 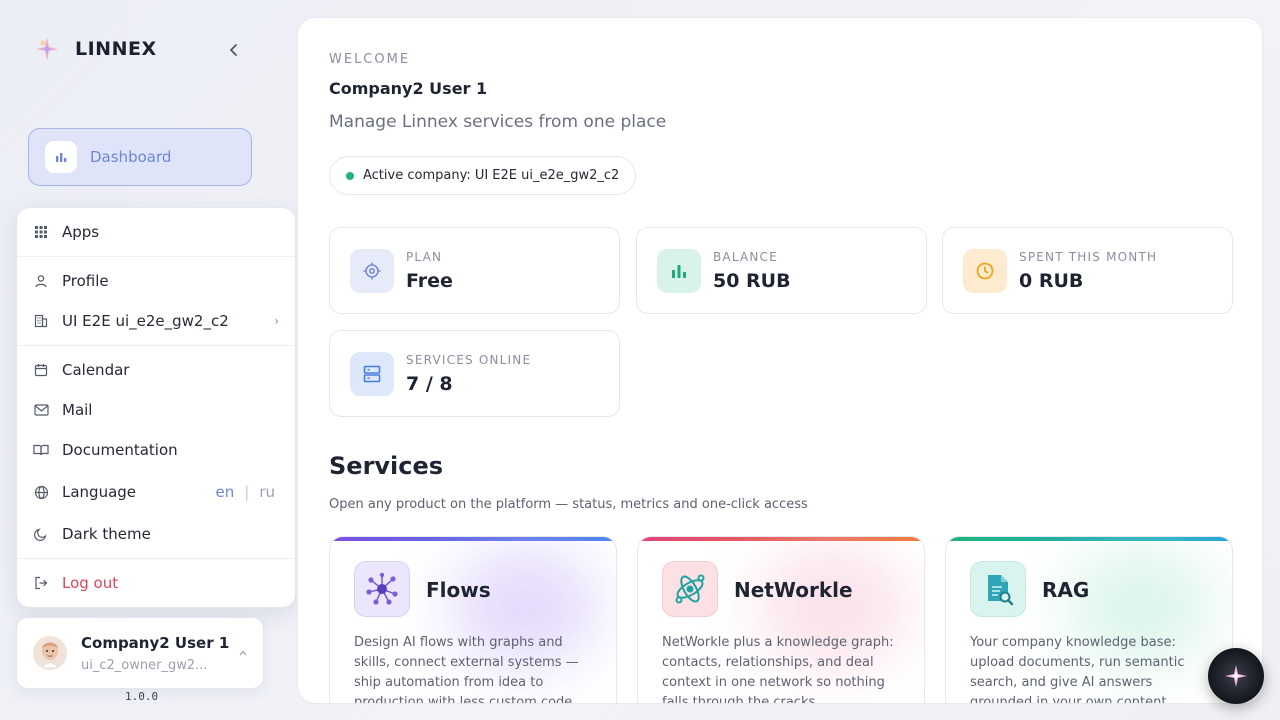 What do you see at coordinates (1051, 280) in the screenshot?
I see `stat-value: 0 RUB` at bounding box center [1051, 280].